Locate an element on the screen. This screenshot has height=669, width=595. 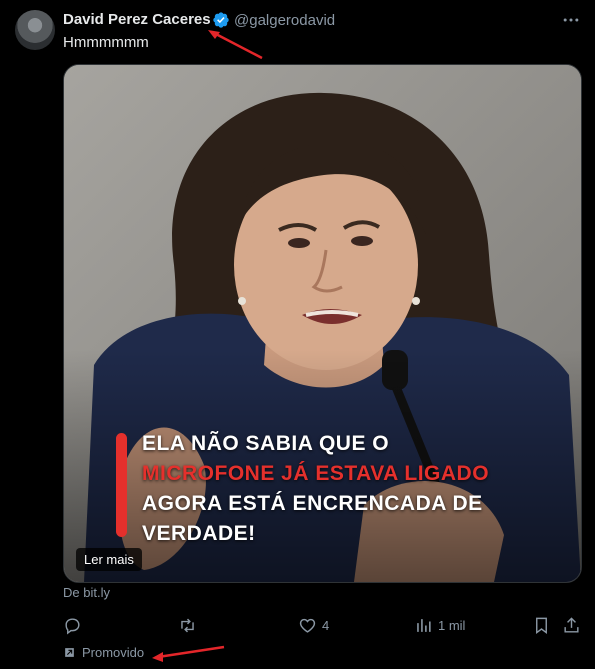
avatar is located at coordinates (35, 30).